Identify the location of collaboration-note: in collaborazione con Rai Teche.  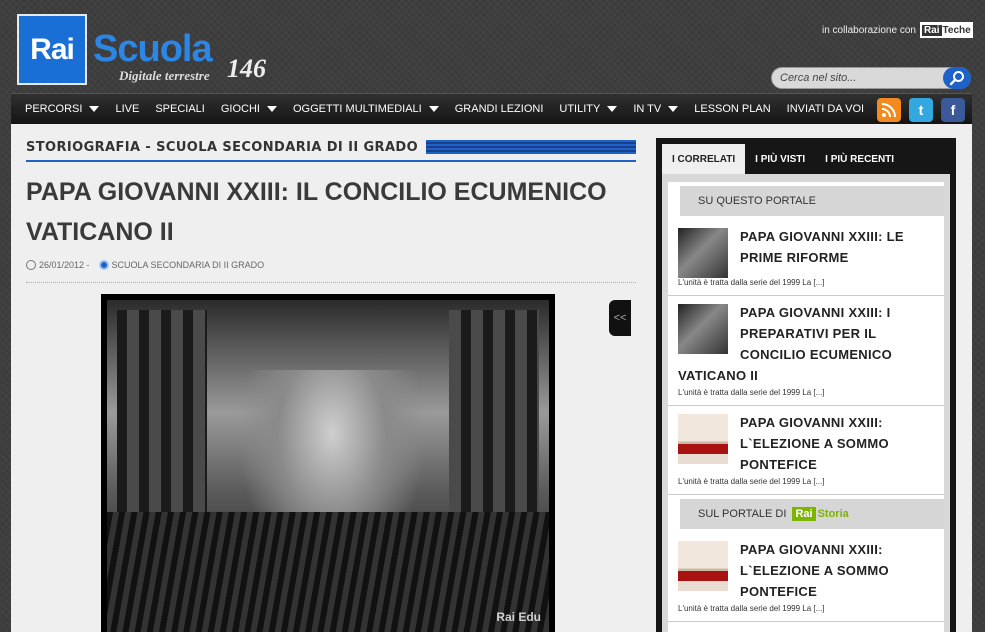
(897, 30).